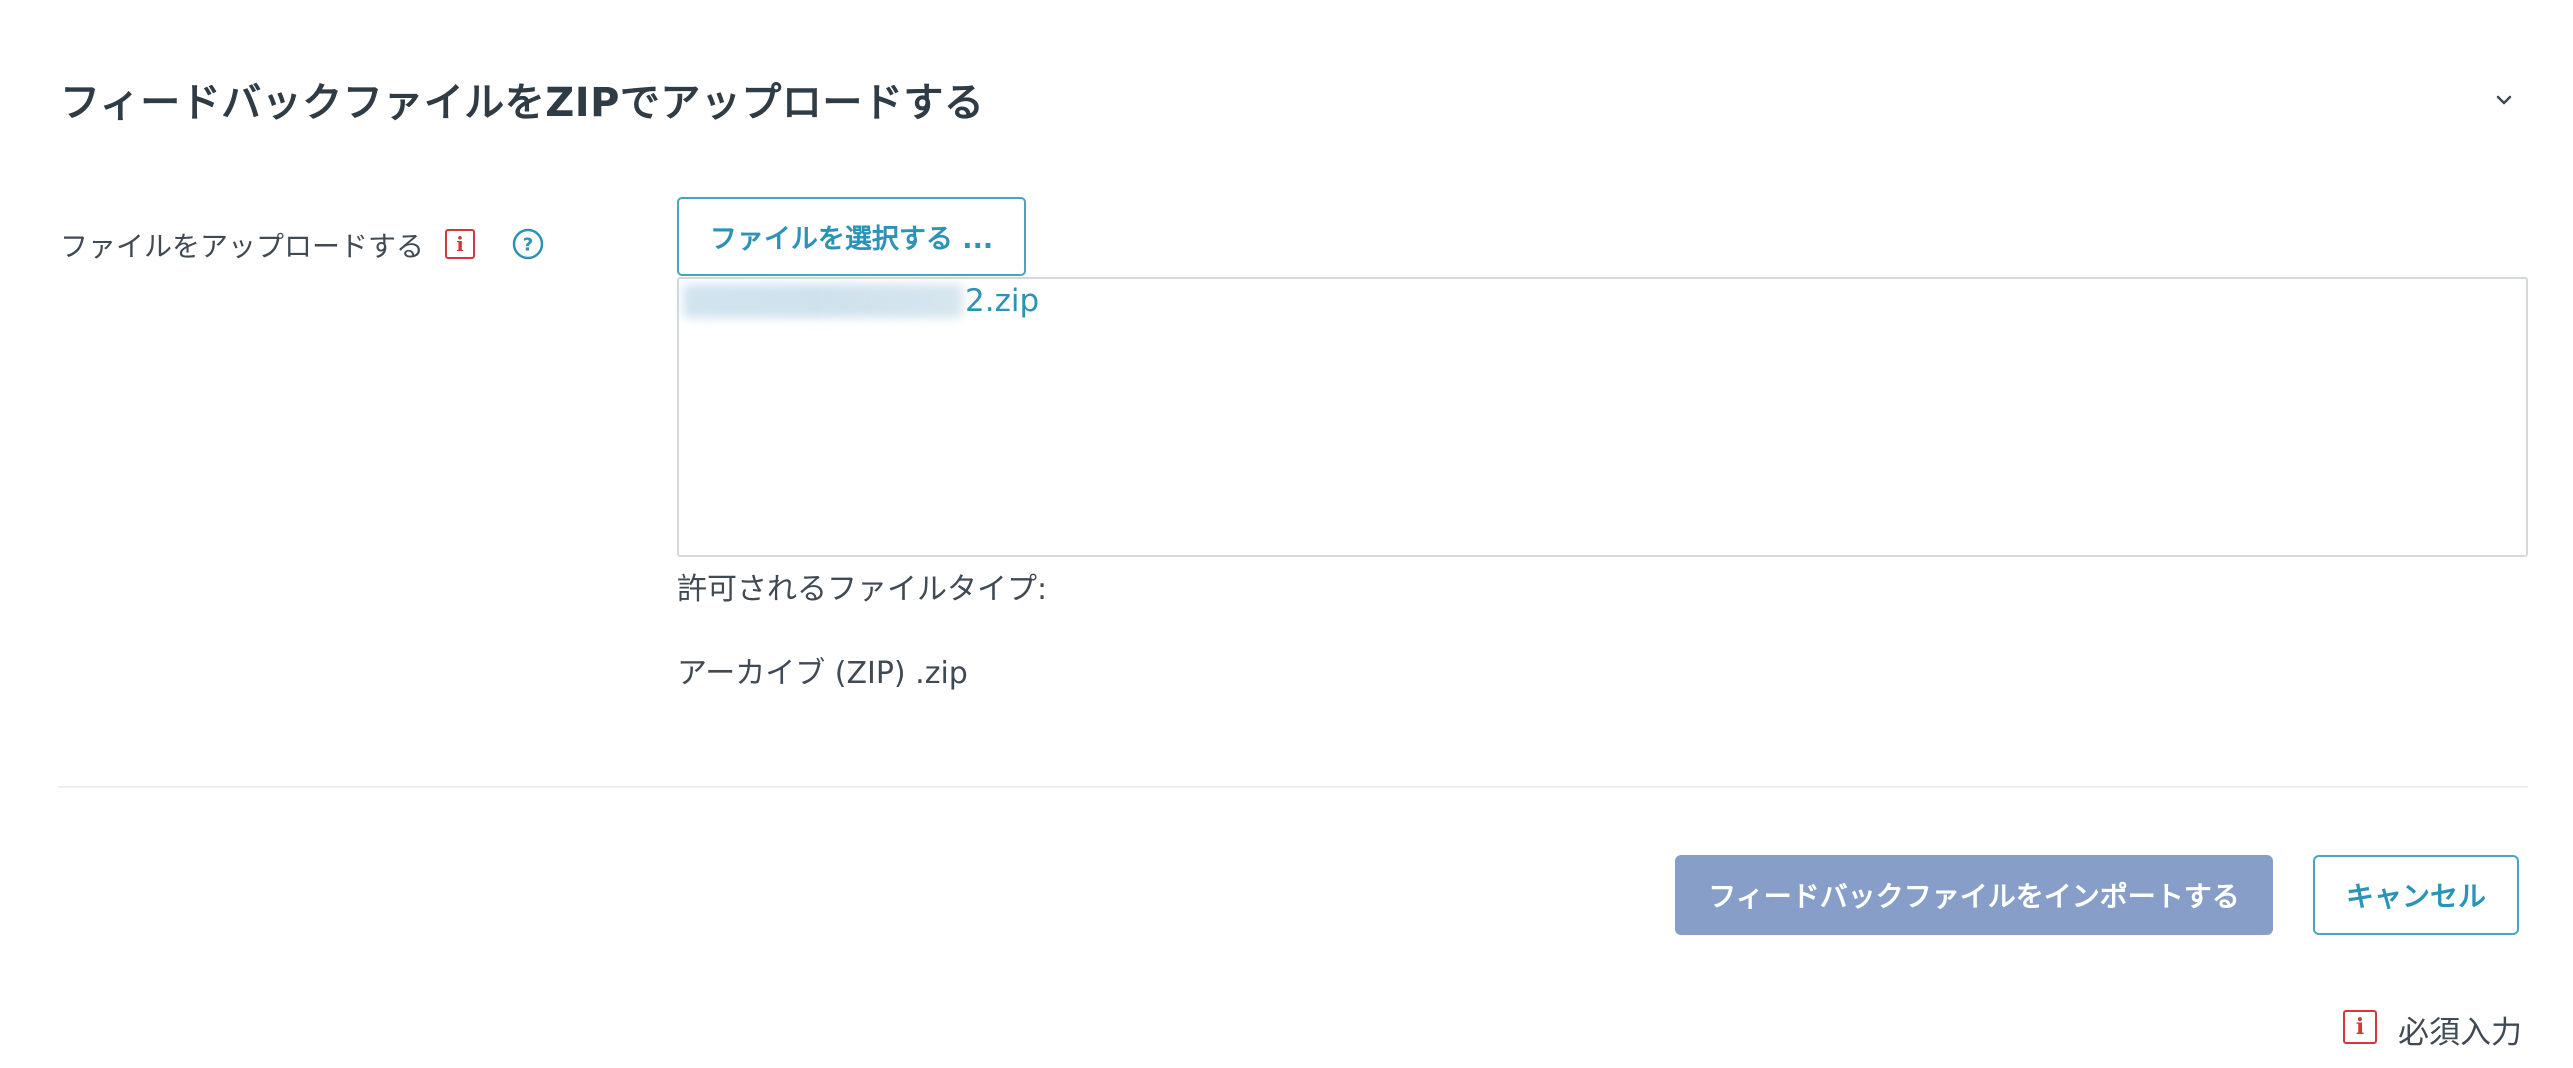  I want to click on allowed-type-item: アーカイブ (ZIP) .zip, so click(822, 673).